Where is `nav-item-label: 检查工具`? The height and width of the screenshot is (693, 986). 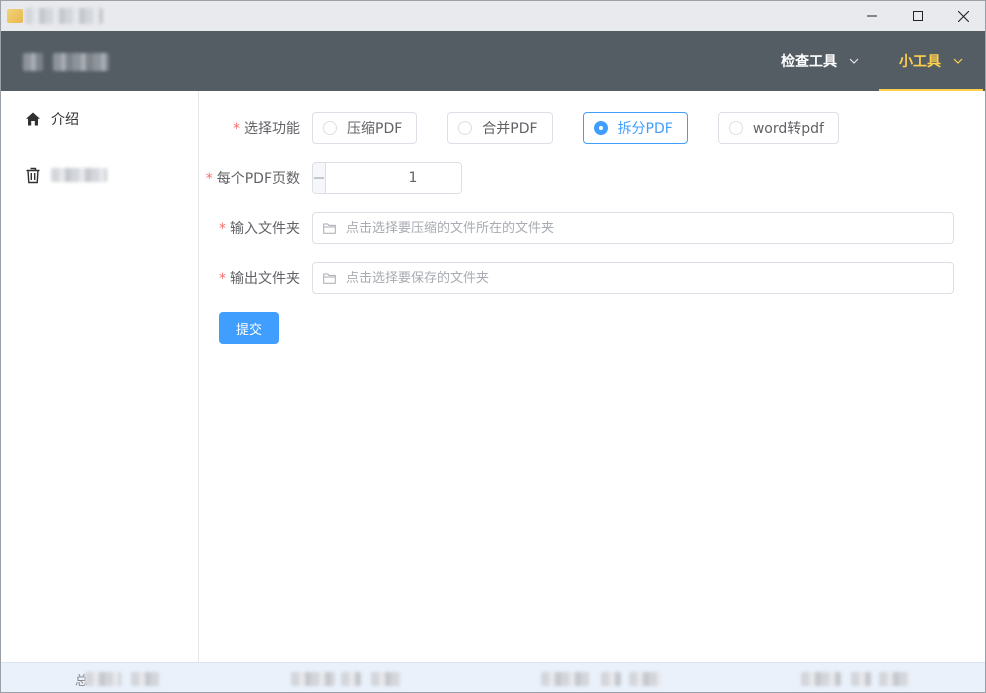
nav-item-label: 检查工具 is located at coordinates (809, 62).